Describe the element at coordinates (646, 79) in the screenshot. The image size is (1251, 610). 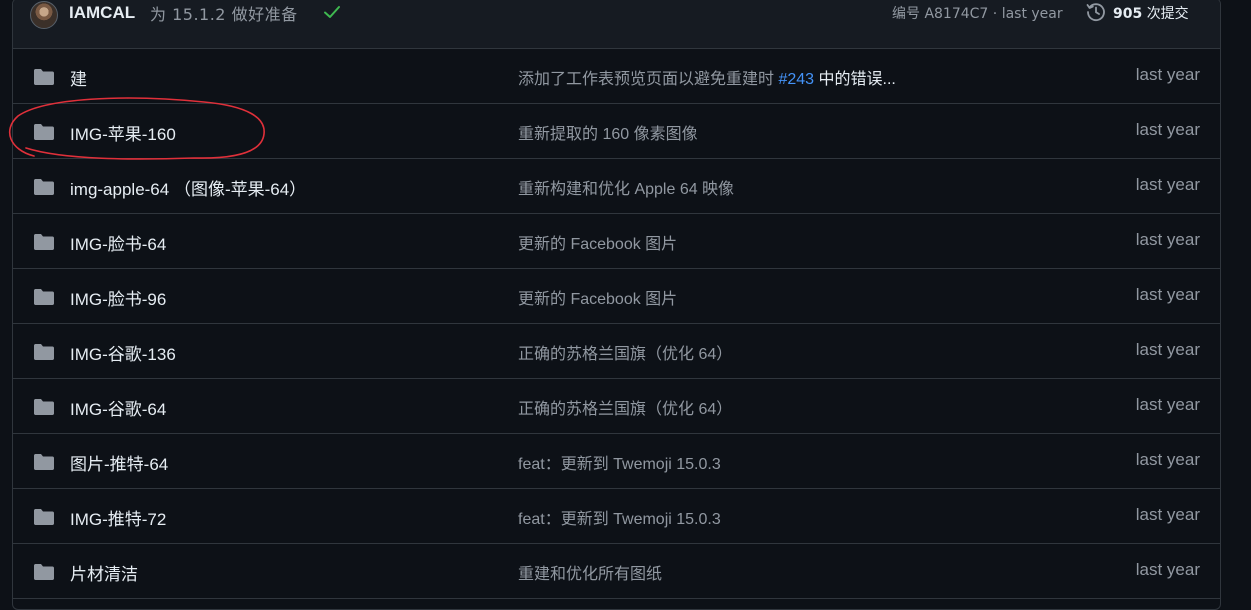
I see `commit-message-text: 添加了工作表预览页面以避免重建时` at that location.